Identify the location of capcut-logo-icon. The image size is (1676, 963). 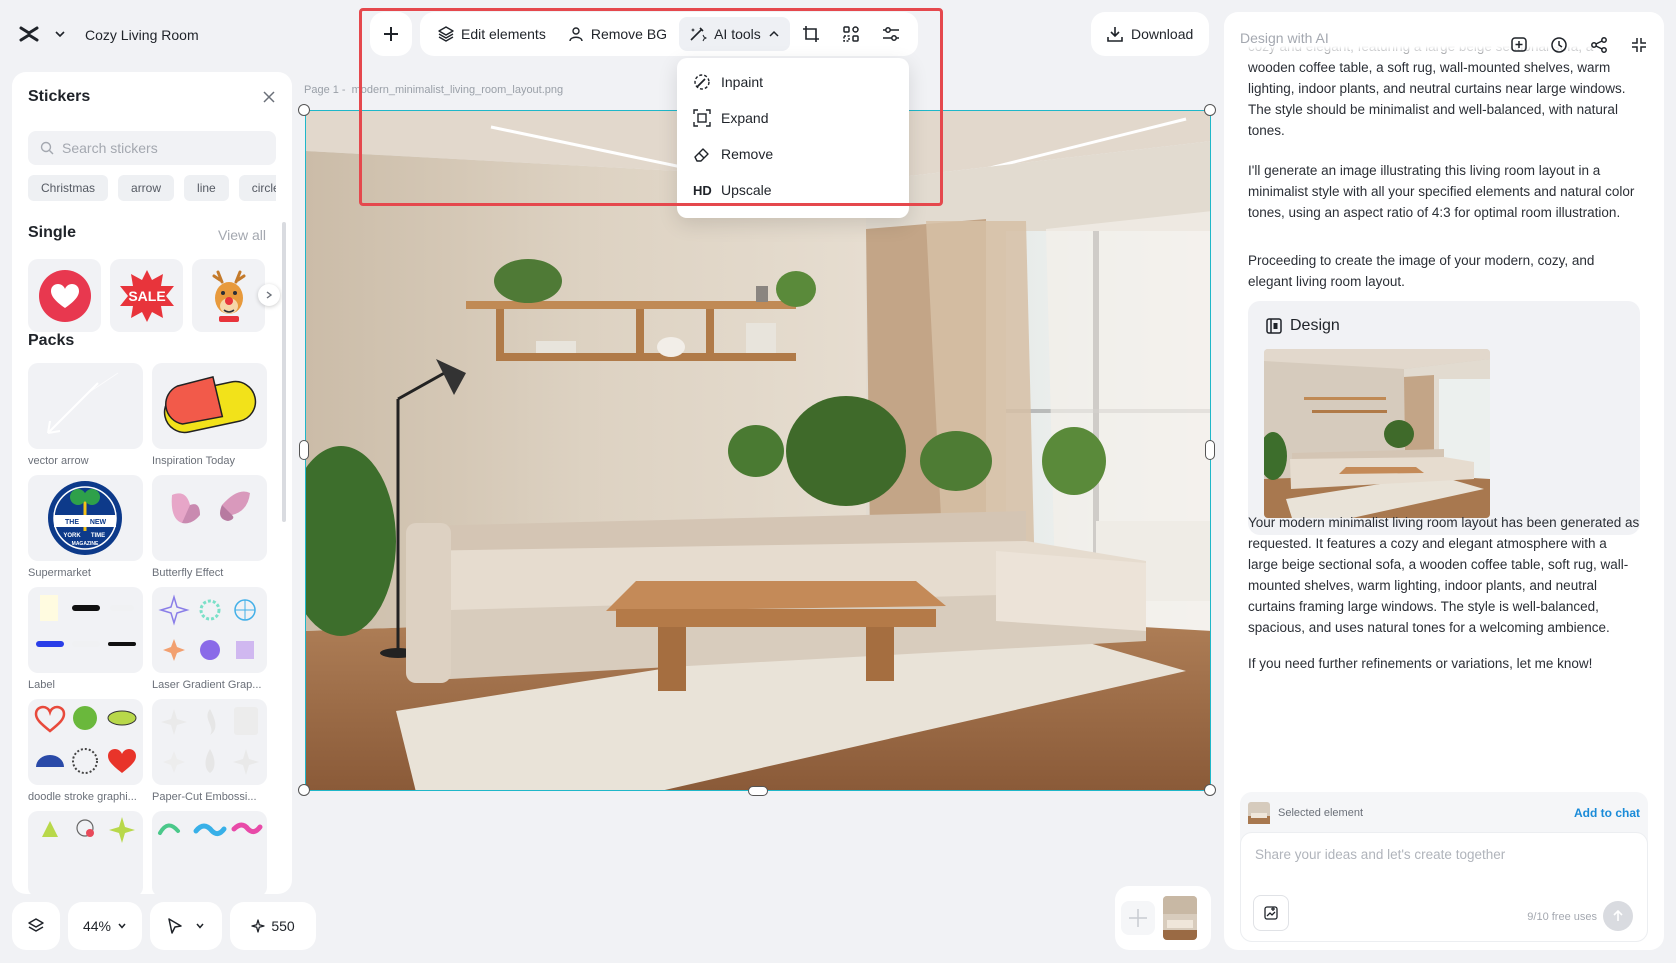
(29, 34).